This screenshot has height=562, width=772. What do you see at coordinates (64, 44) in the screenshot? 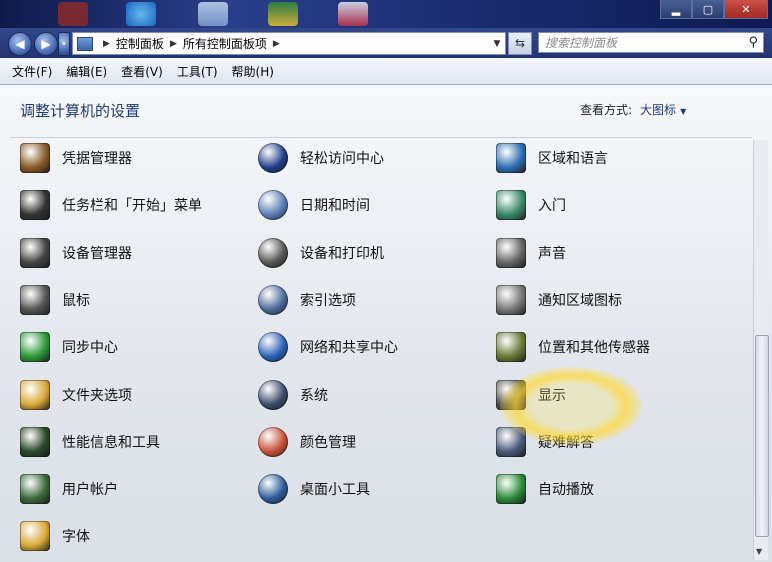
I see `recent-pages-dropdown: ▾` at bounding box center [64, 44].